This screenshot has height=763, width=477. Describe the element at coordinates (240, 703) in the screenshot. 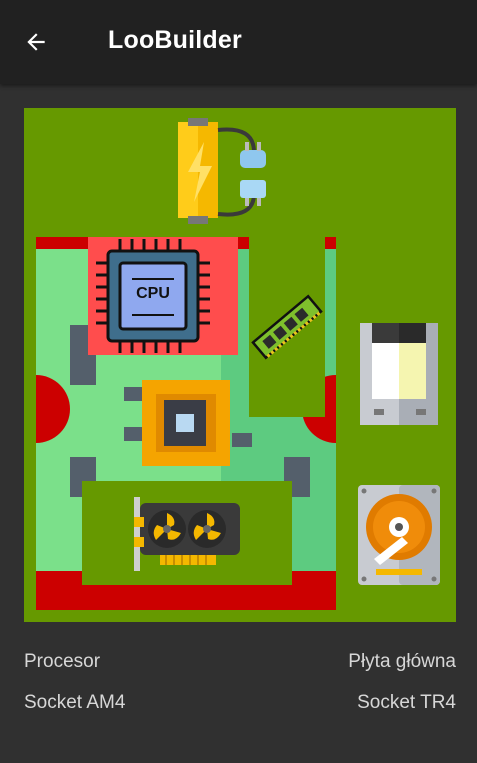

I see `spec-values-row: Socket AM4 Socket TR4` at that location.